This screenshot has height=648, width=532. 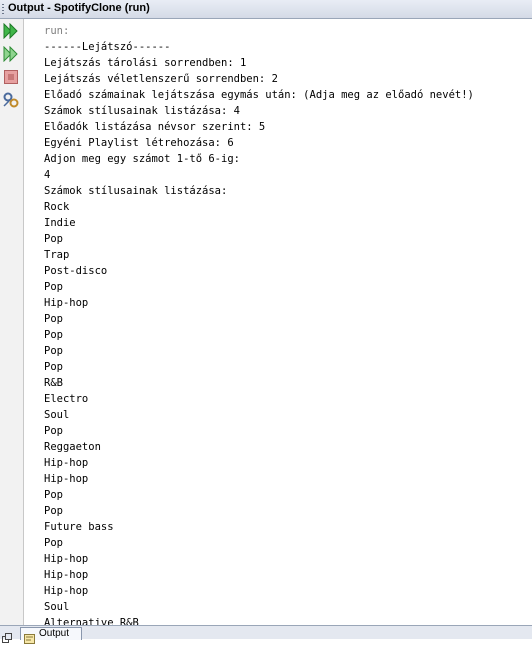 What do you see at coordinates (57, 31) in the screenshot?
I see `console-line: run:` at bounding box center [57, 31].